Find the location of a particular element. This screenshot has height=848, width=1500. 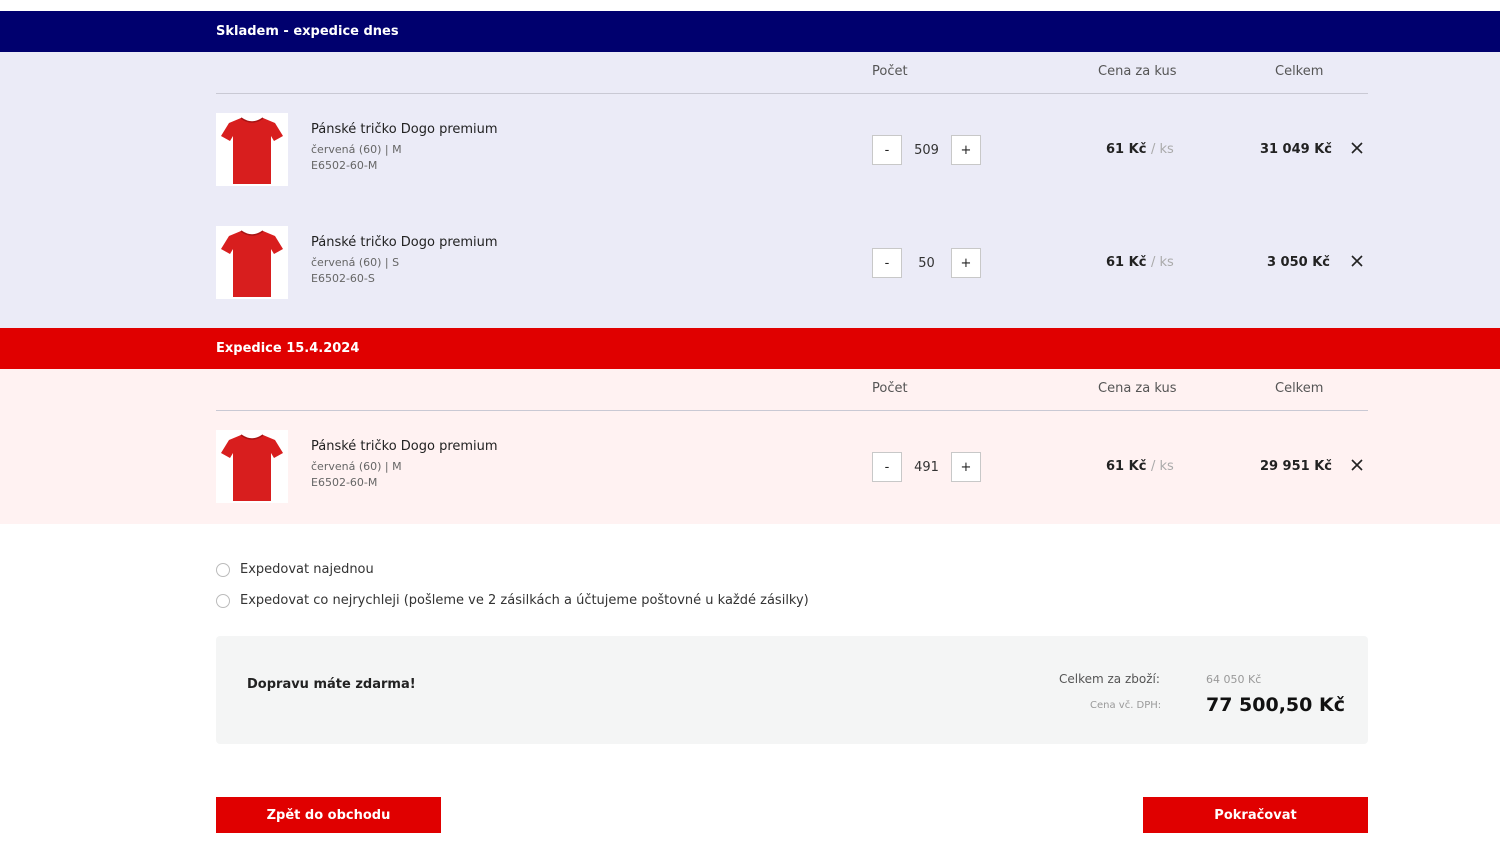

quantity-stepper: - 491 + is located at coordinates (926, 467).